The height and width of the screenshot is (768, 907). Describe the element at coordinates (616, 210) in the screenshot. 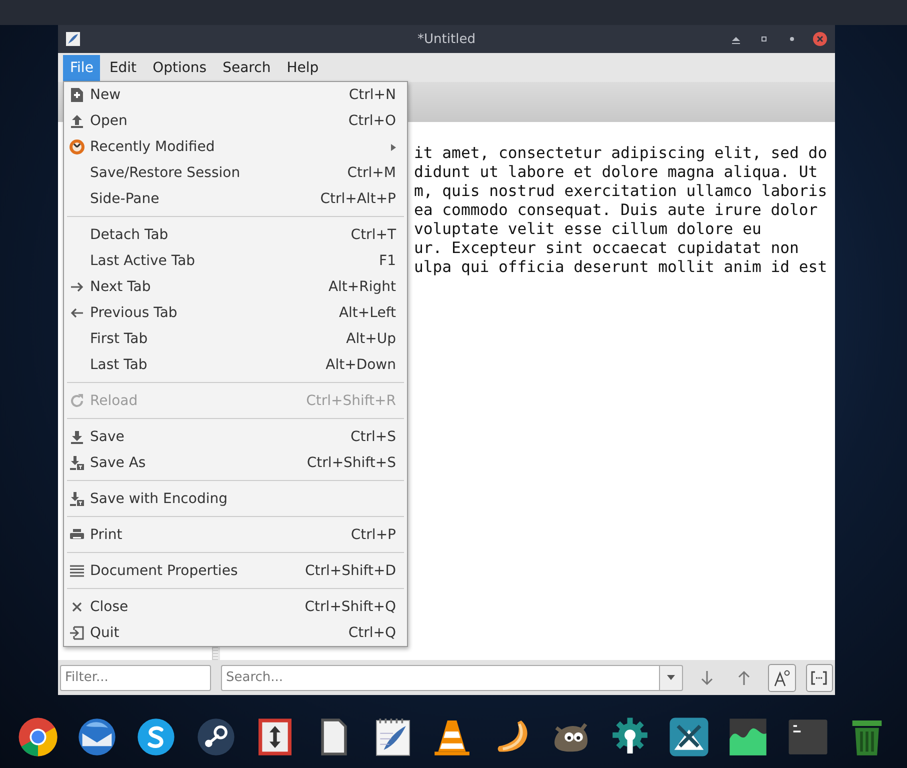

I see `text-line: ea commodo consequat. Duis aute irure dolor` at that location.